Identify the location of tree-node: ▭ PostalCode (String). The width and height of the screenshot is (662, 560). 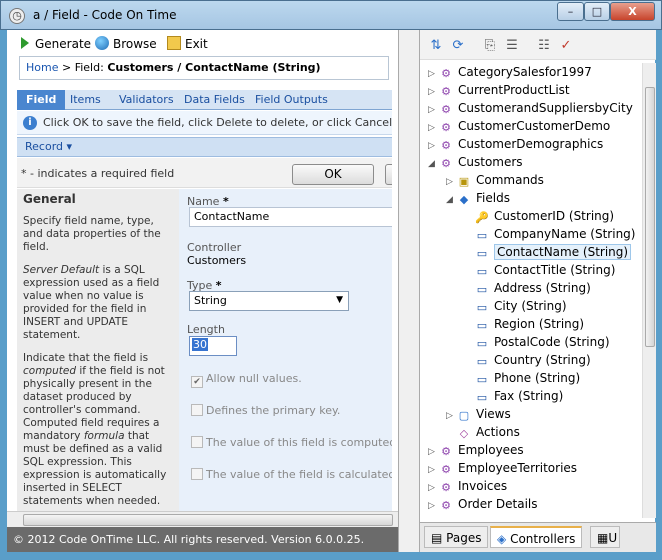
(537, 342).